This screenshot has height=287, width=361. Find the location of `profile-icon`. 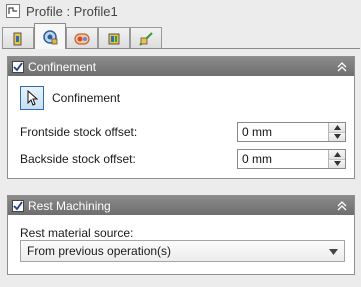

profile-icon is located at coordinates (13, 11).